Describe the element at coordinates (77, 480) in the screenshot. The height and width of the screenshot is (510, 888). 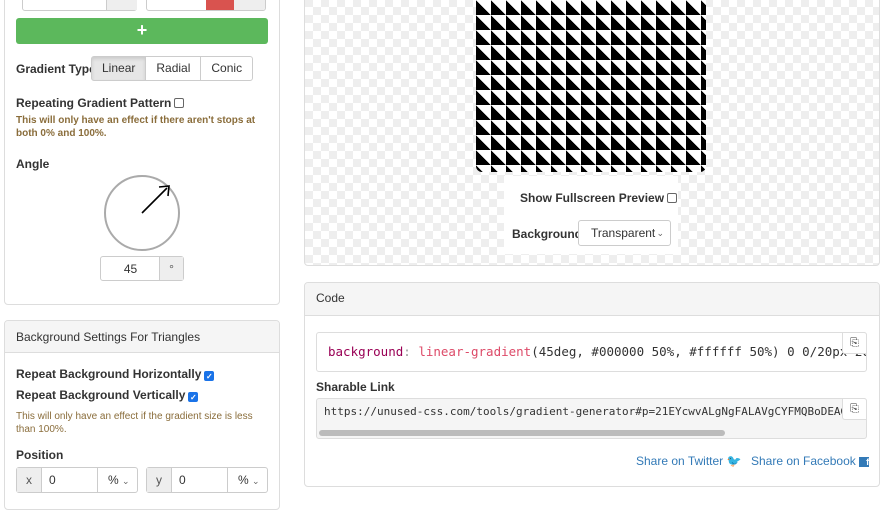
I see `position-x-input: x 0 % ⌄` at that location.